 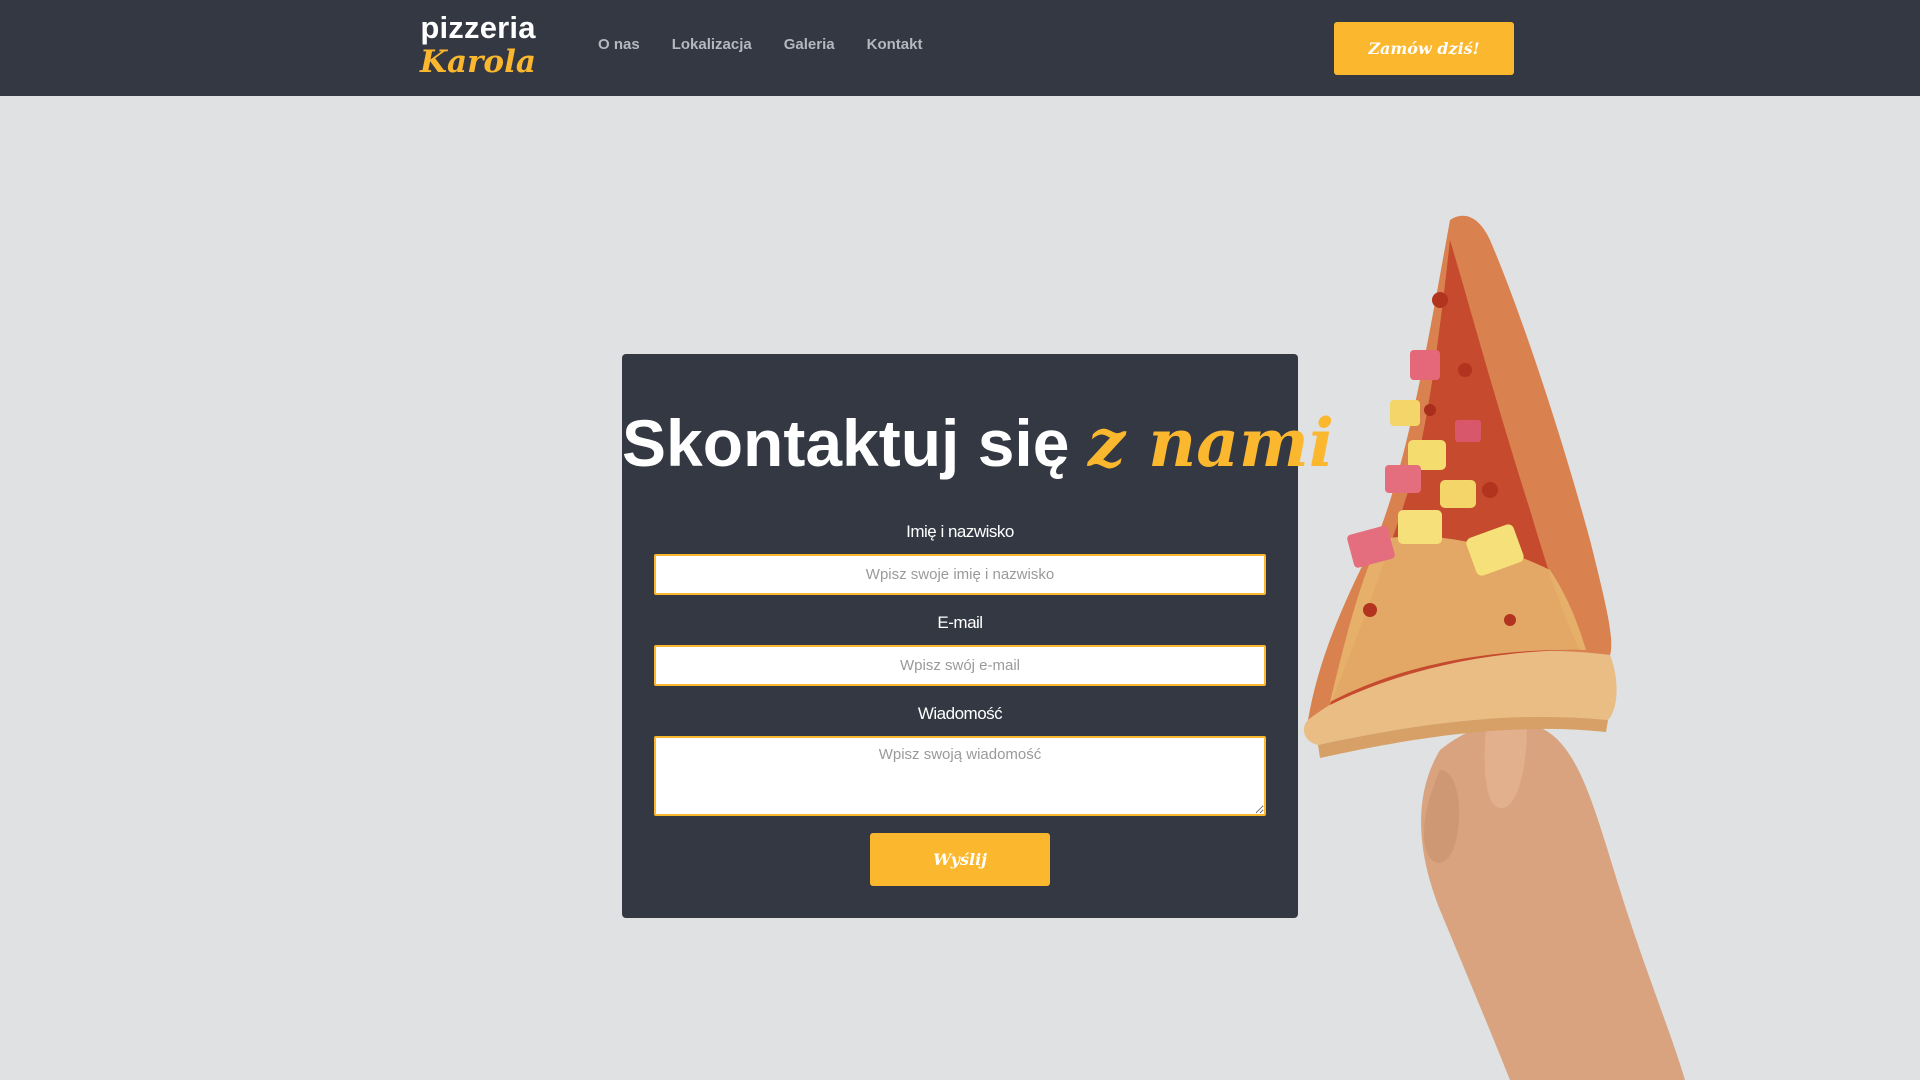 I want to click on order-today-button: Zamów dziś!, so click(x=1424, y=48).